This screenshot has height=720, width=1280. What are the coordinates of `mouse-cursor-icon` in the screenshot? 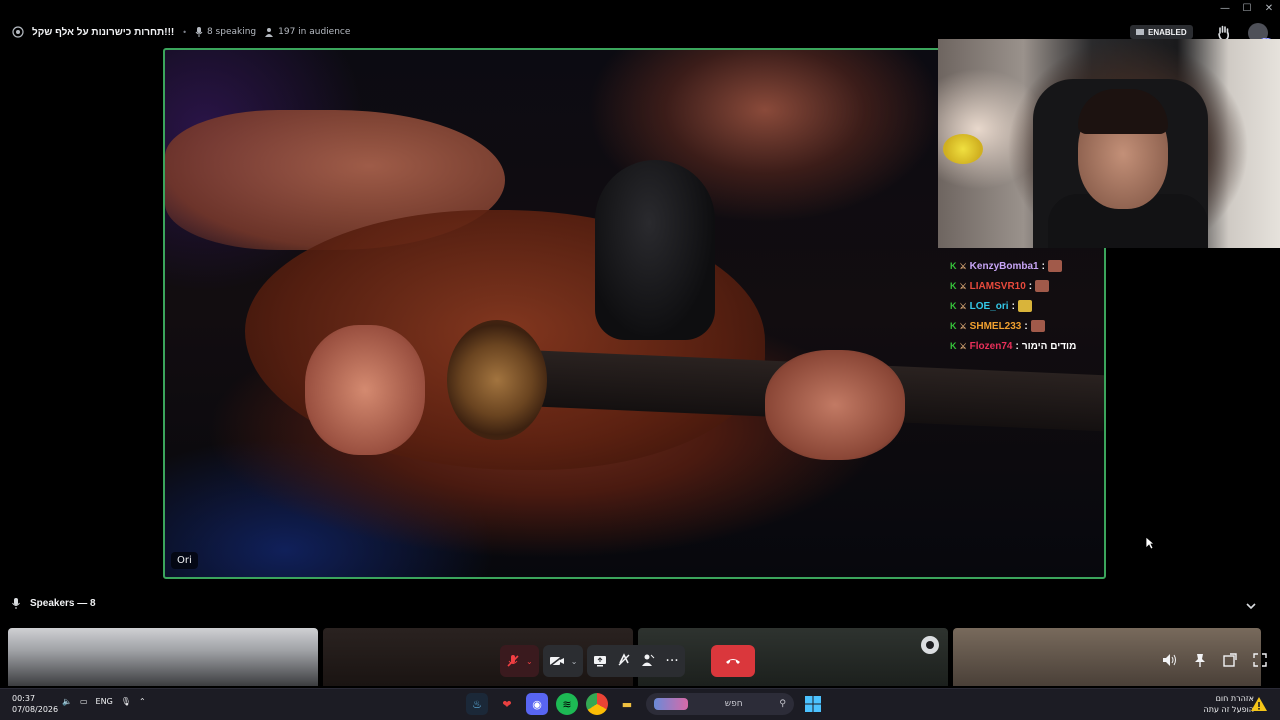 It's located at (1150, 544).